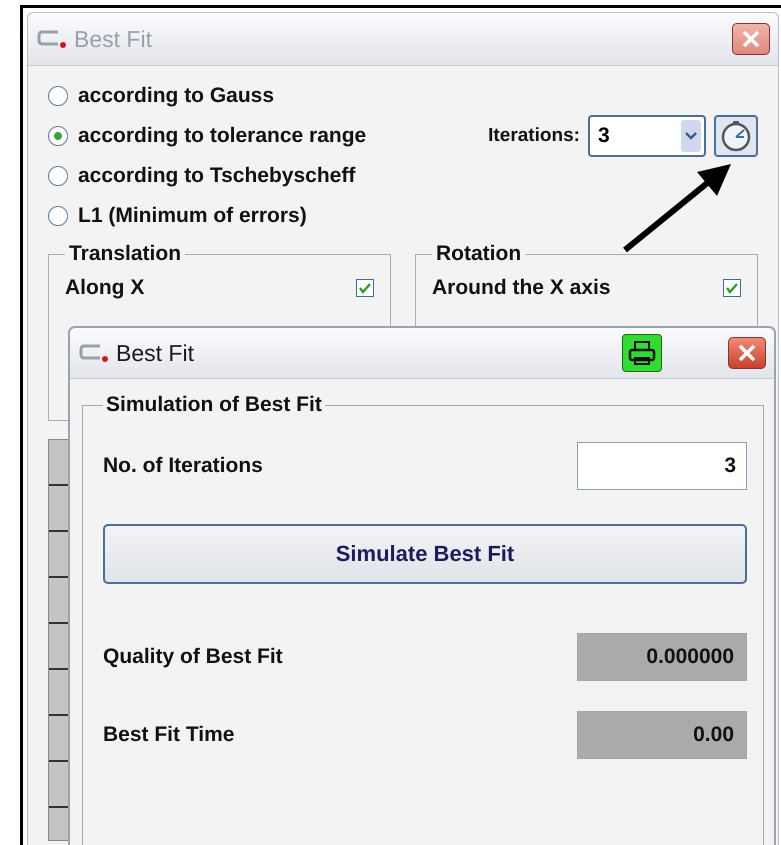 The width and height of the screenshot is (781, 845). I want to click on stopwatch-icon, so click(736, 136).